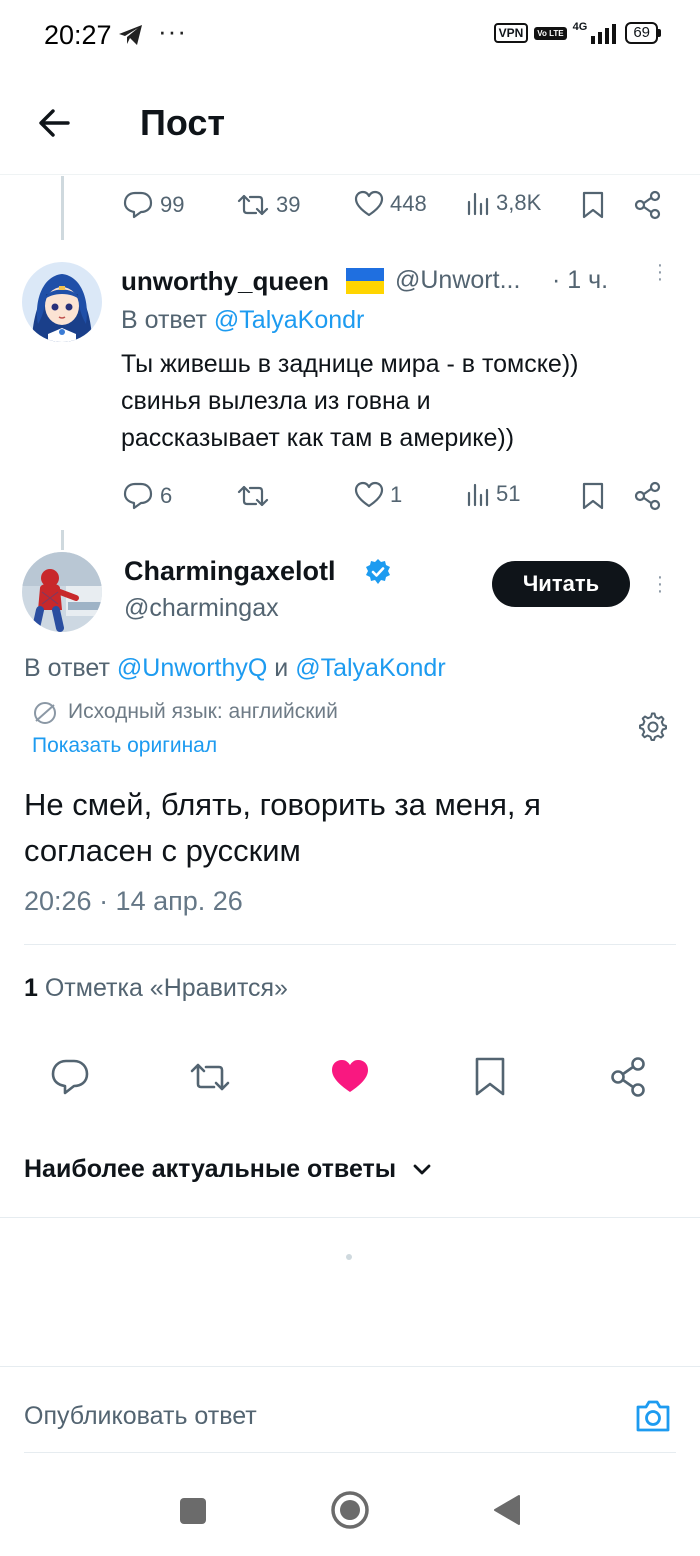 The height and width of the screenshot is (1556, 700). What do you see at coordinates (561, 584) in the screenshot?
I see `follow-button: Читать` at bounding box center [561, 584].